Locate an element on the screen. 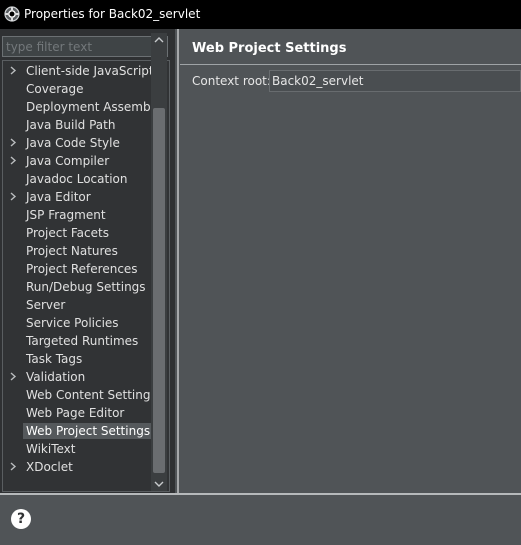  tree-item-label: Java Editor is located at coordinates (58, 197).